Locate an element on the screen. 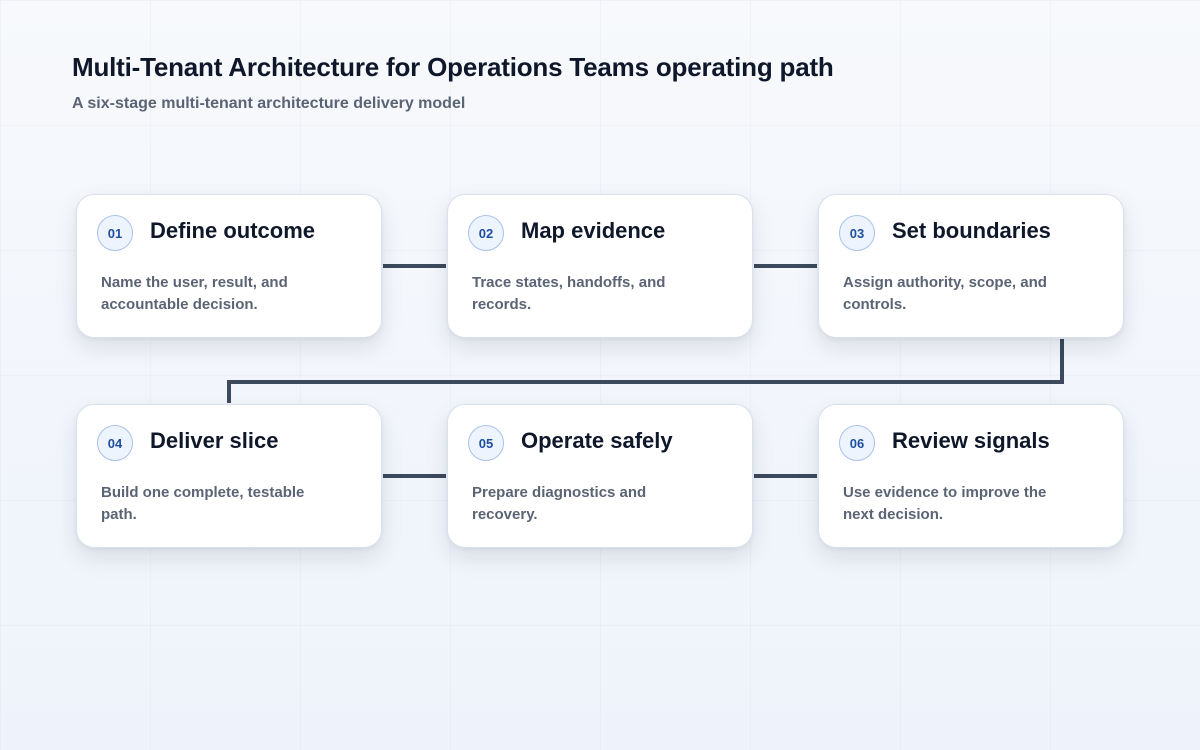 This screenshot has width=1200, height=750. stage-number-badge: 04 is located at coordinates (115, 443).